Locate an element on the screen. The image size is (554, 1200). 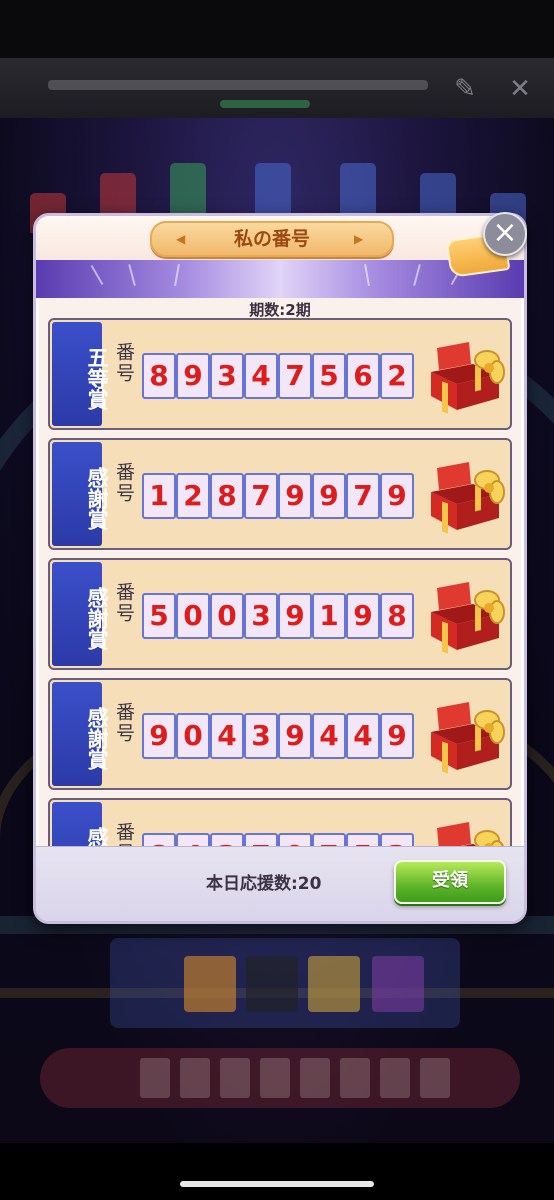
ticket-row: 感謝賞番号84379753 is located at coordinates (280, 822).